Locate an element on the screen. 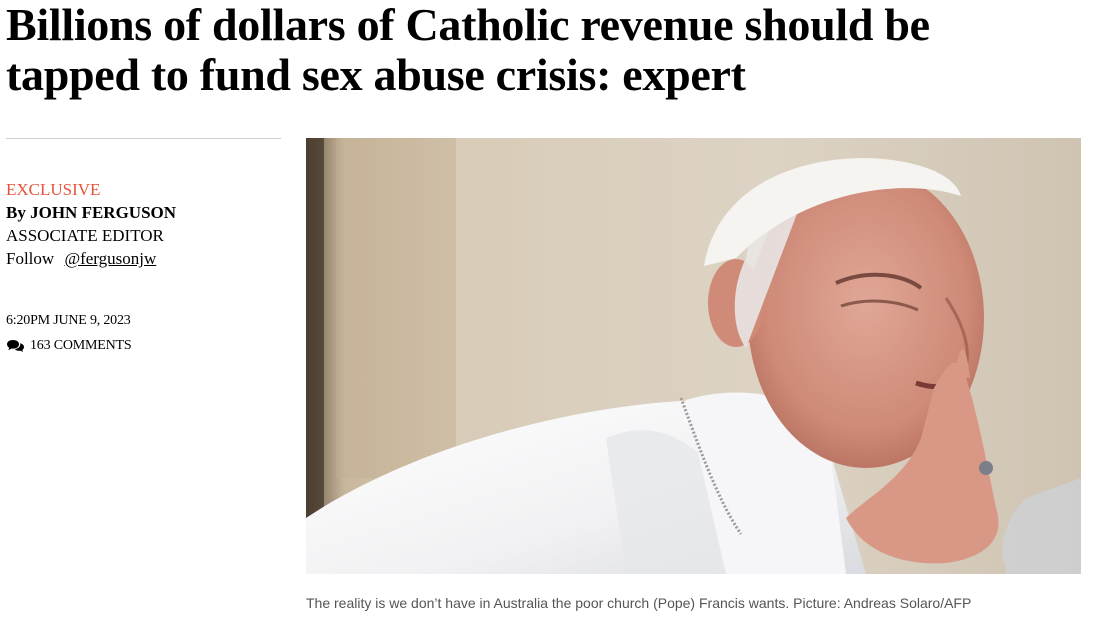 The image size is (1102, 626). byline: By JOHN FERGUSON is located at coordinates (146, 212).